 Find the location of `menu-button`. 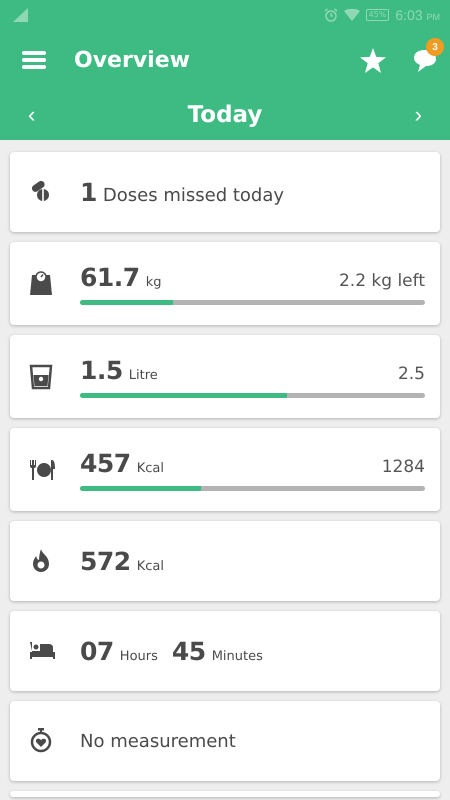

menu-button is located at coordinates (34, 60).